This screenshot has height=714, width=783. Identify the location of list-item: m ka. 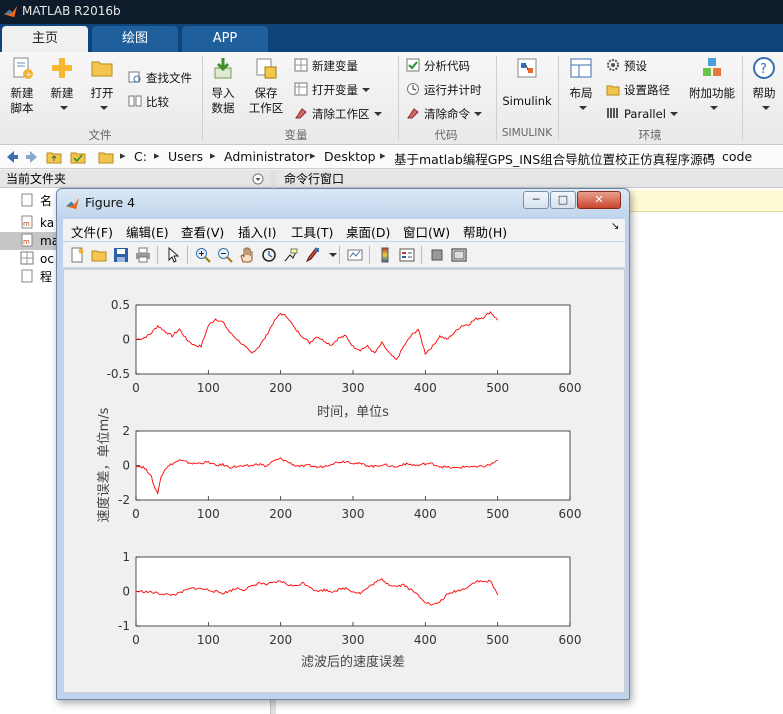
(37, 223).